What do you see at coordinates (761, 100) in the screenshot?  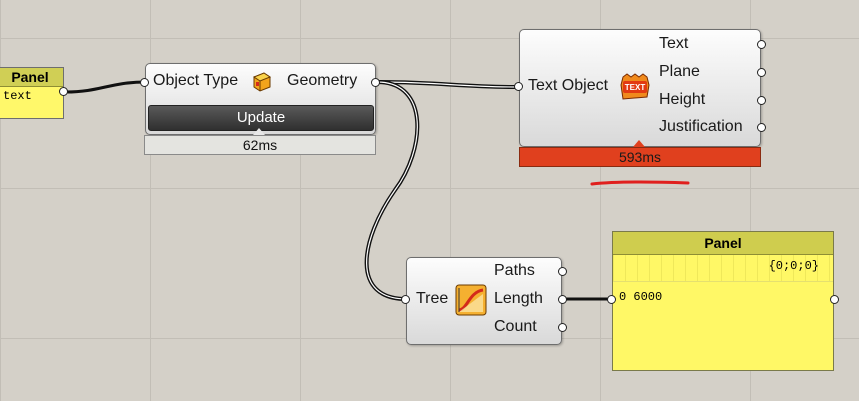 I see `height-output-port` at bounding box center [761, 100].